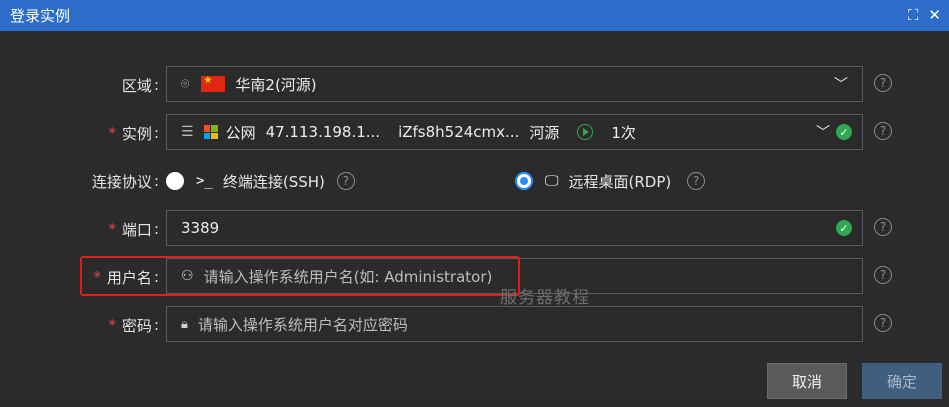 This screenshot has height=407, width=949. What do you see at coordinates (913, 15) in the screenshot?
I see `expand-icon: ⛶` at bounding box center [913, 15].